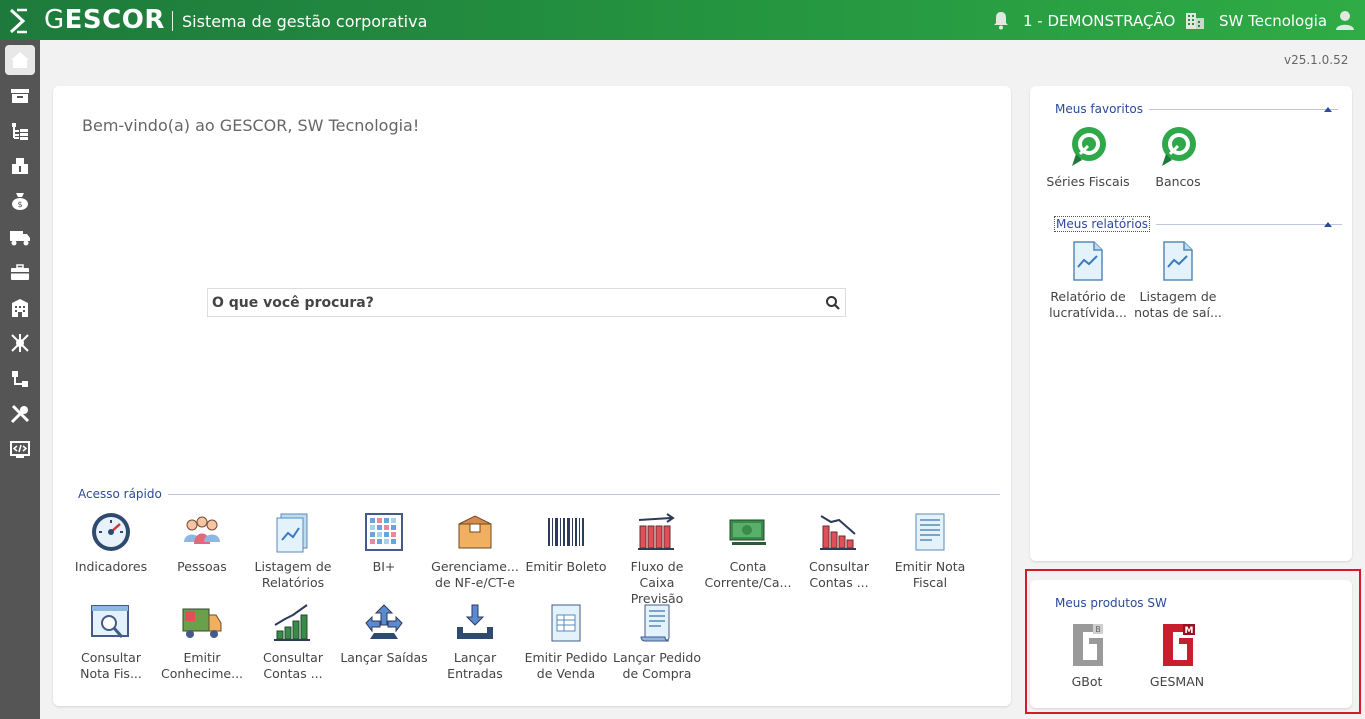  What do you see at coordinates (251, 125) in the screenshot?
I see `welcome-message: Bem-vindo(a) ao GESCOR, SW Tecnologia!` at bounding box center [251, 125].